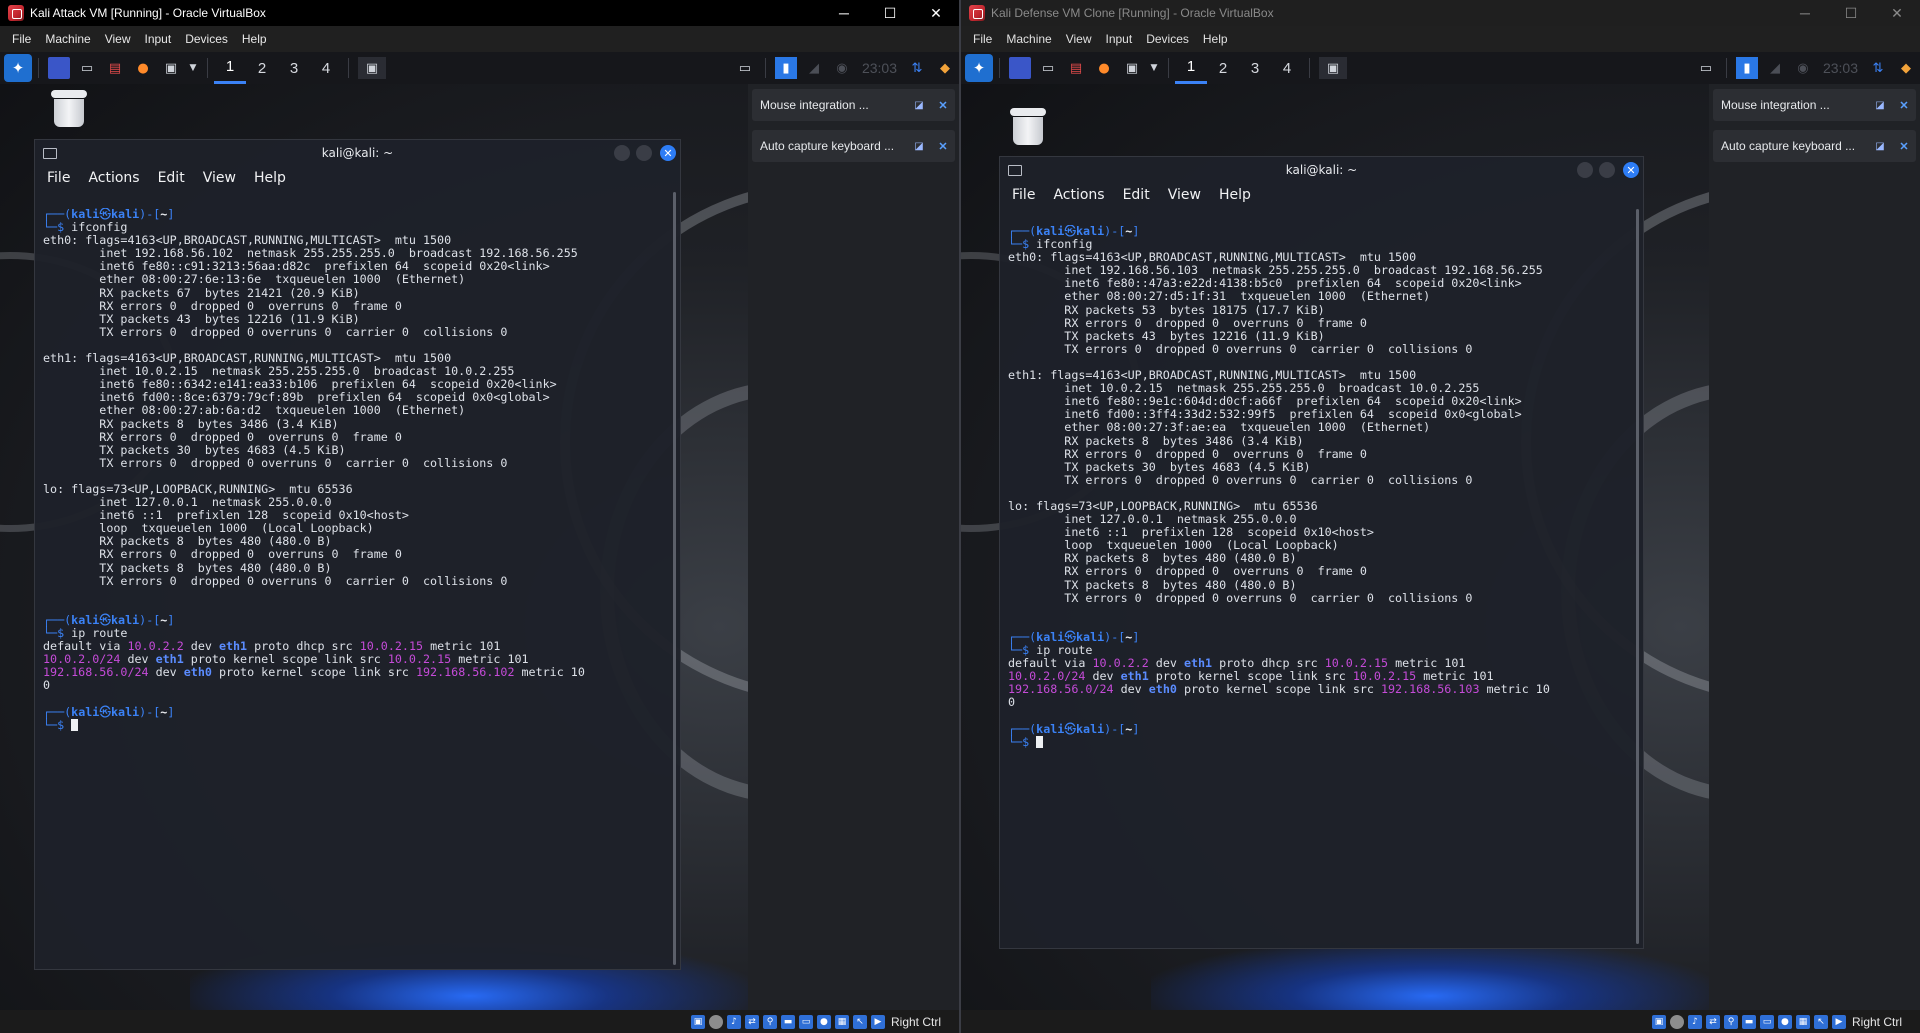 Image resolution: width=1920 pixels, height=1033 pixels. I want to click on terminal-menu-file: File, so click(1022, 195).